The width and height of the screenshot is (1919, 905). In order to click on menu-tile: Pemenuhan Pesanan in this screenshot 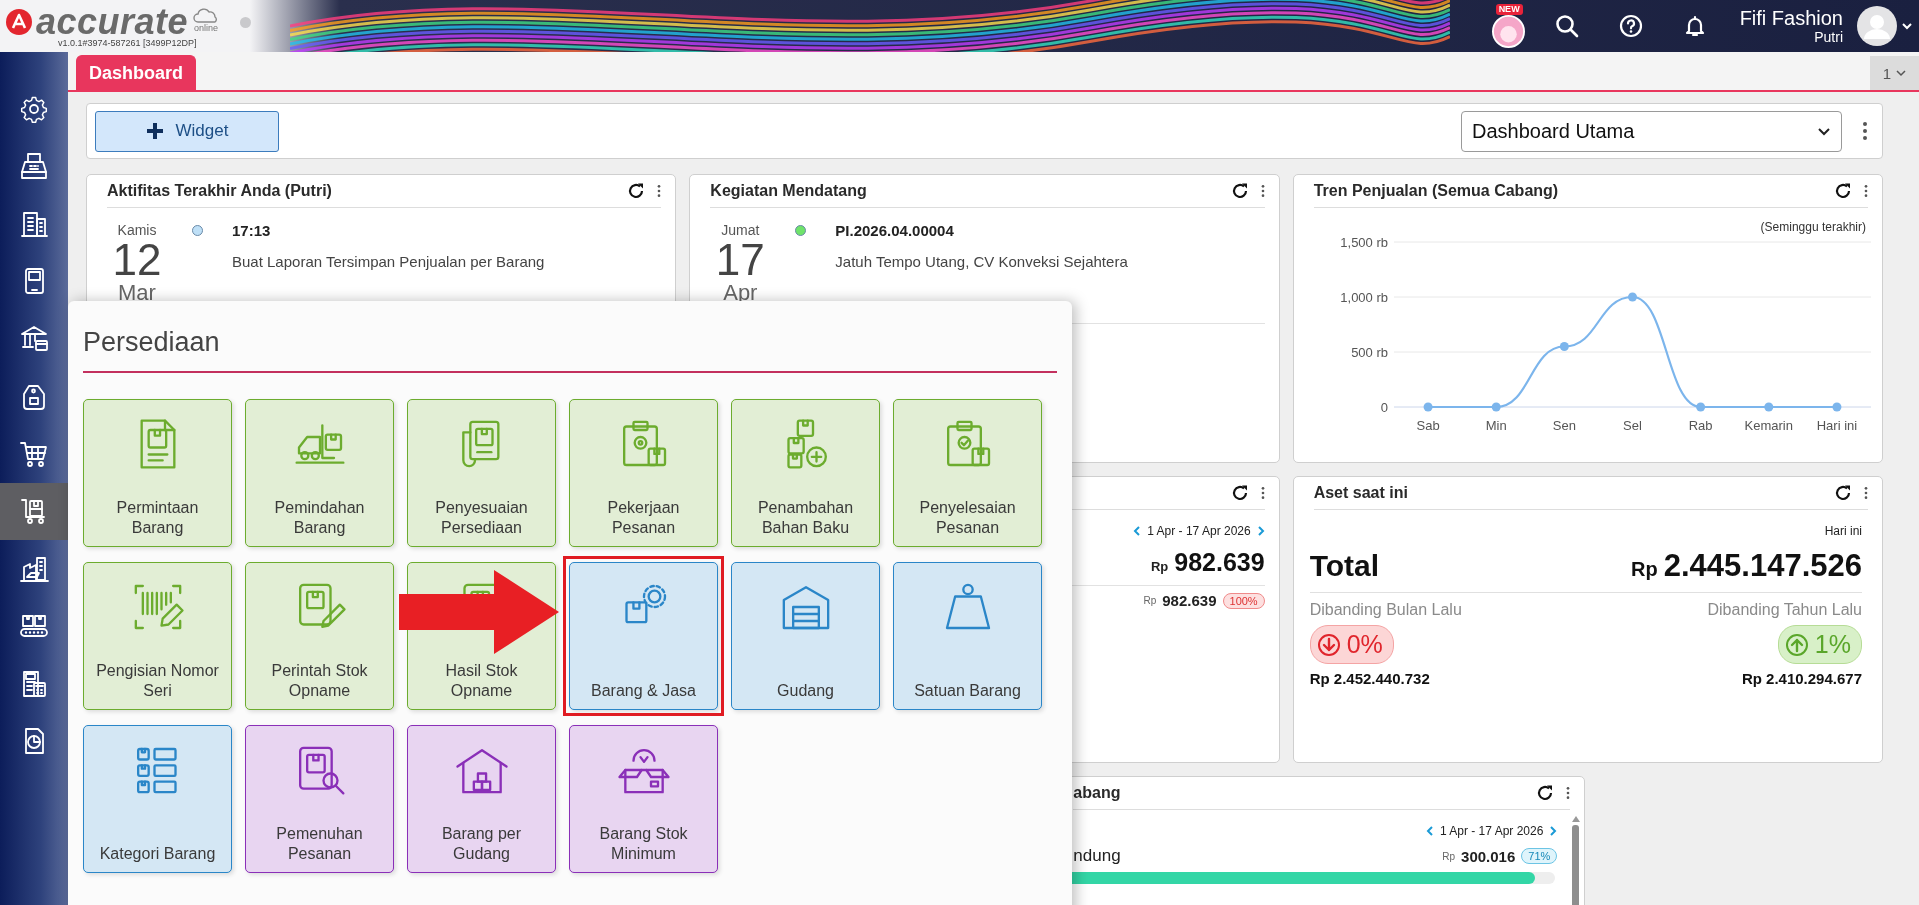, I will do `click(319, 799)`.